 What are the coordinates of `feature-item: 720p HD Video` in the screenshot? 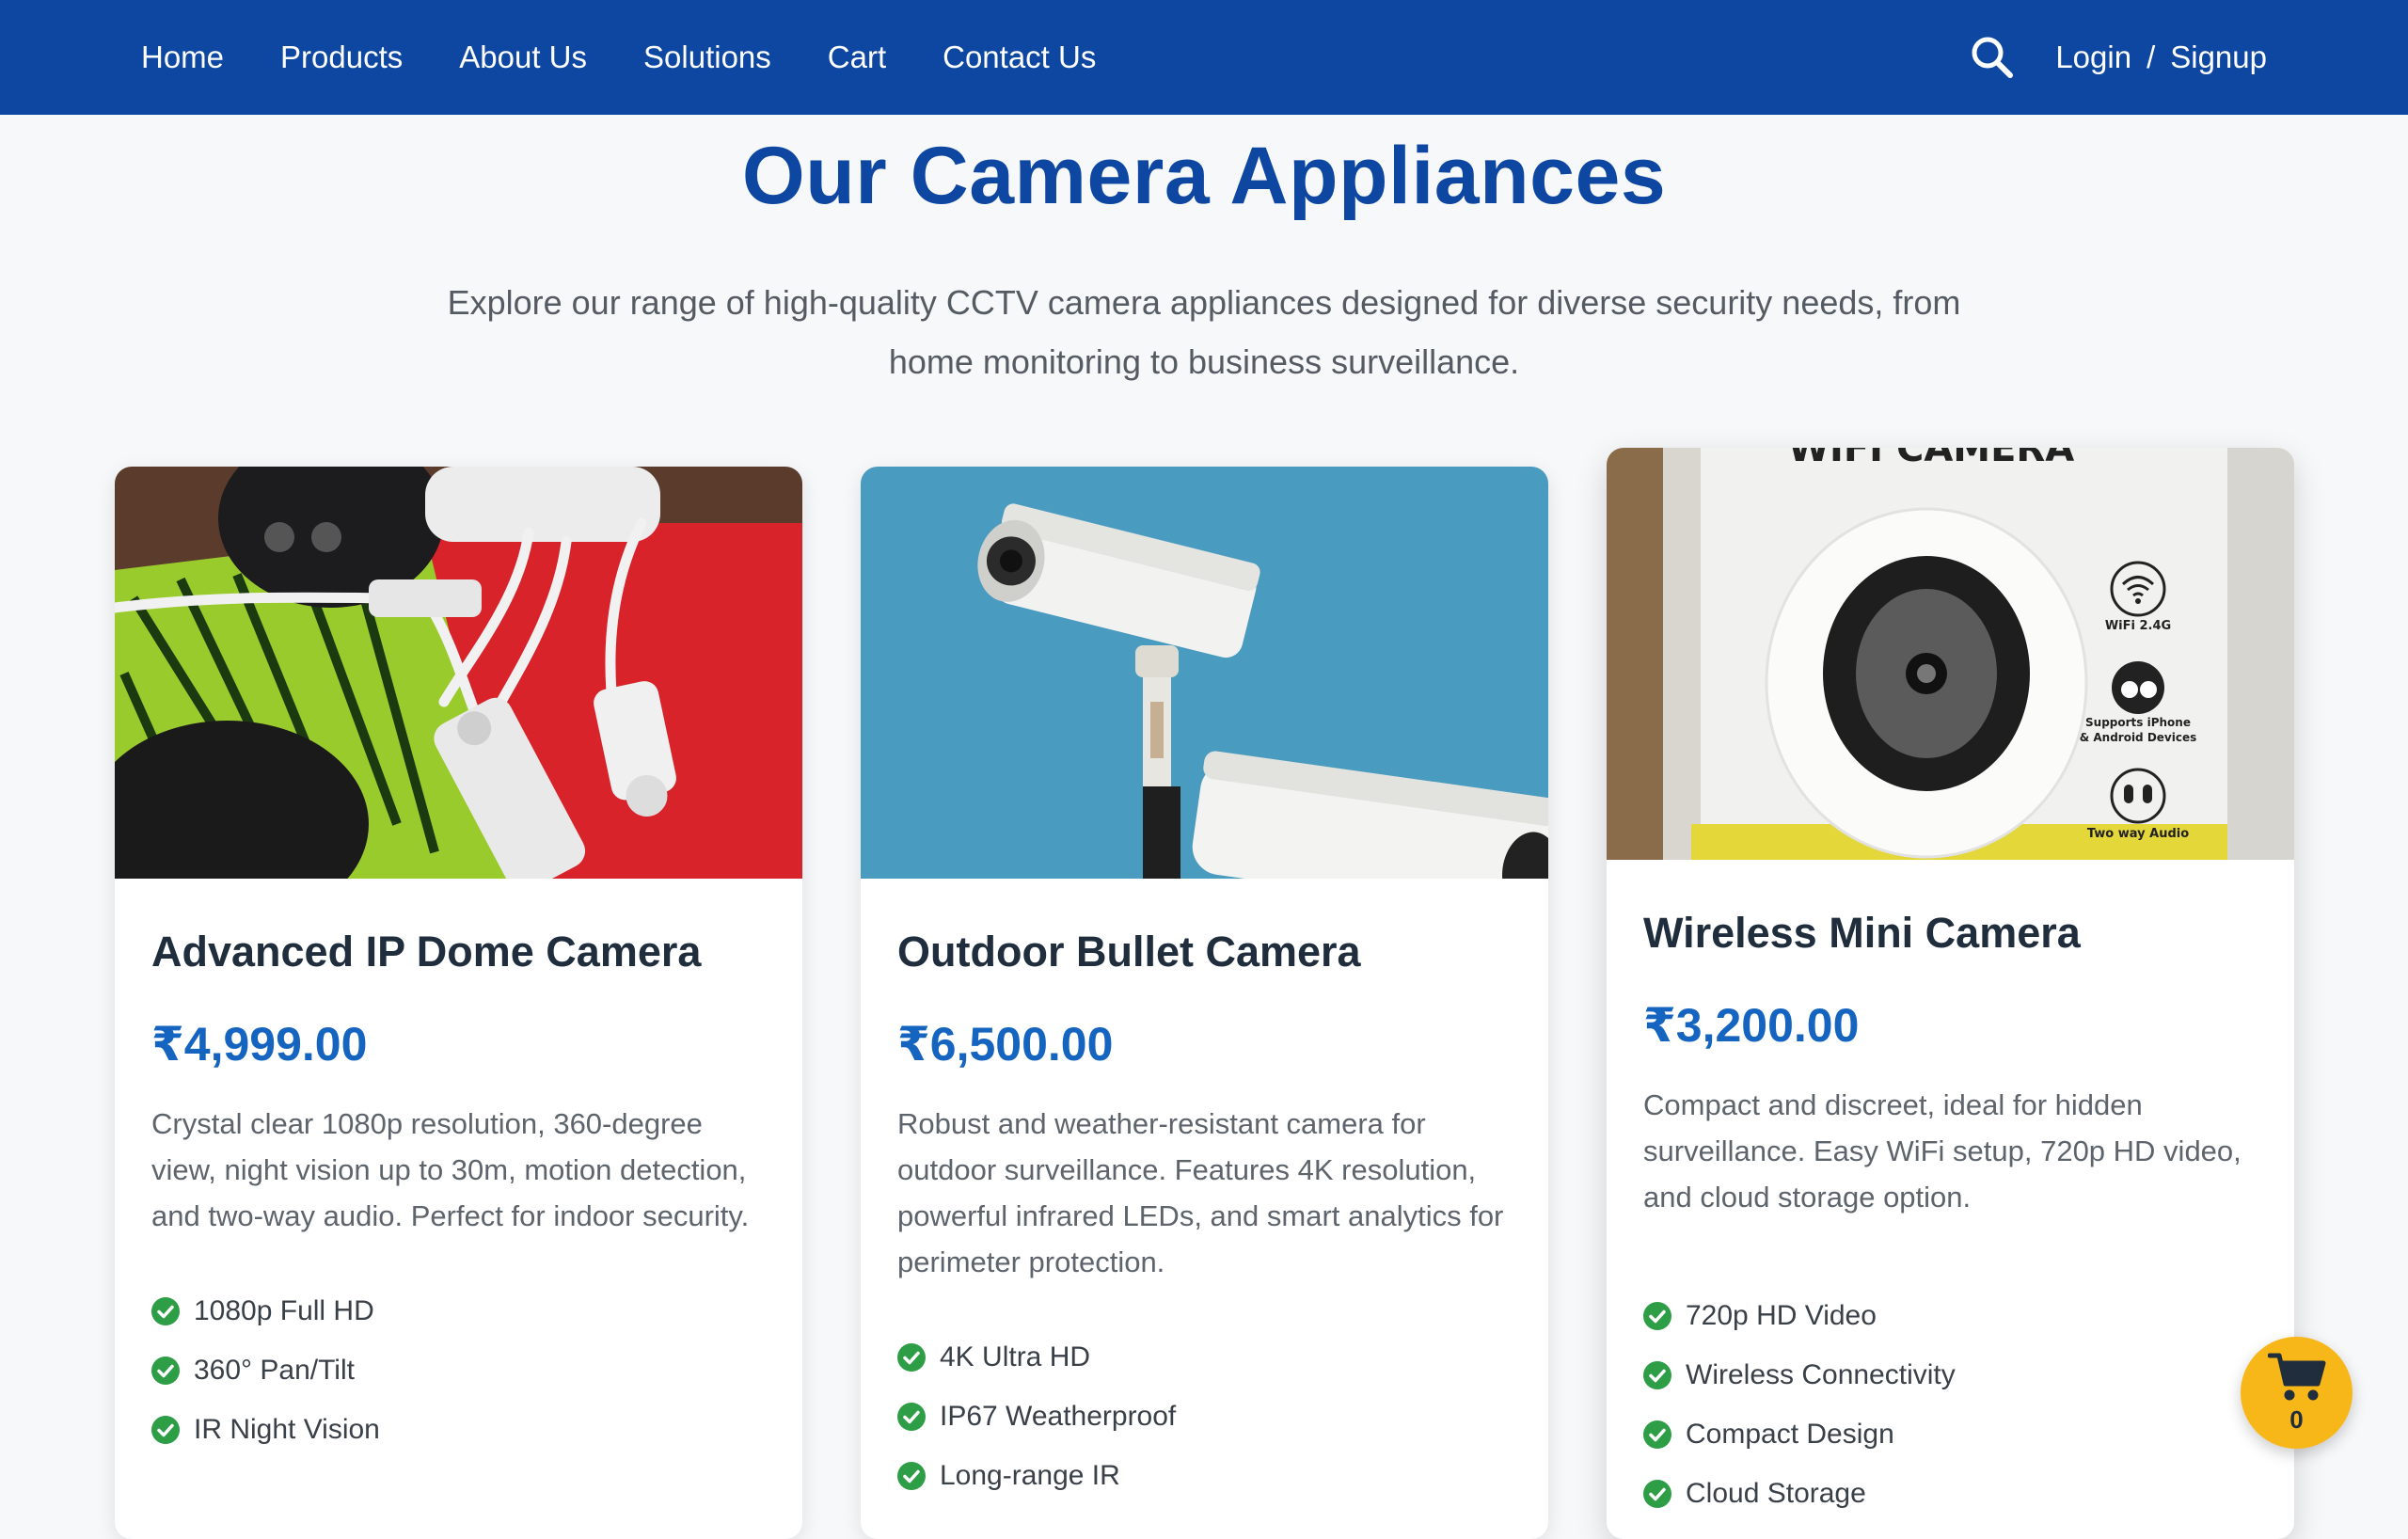 It's located at (1951, 1315).